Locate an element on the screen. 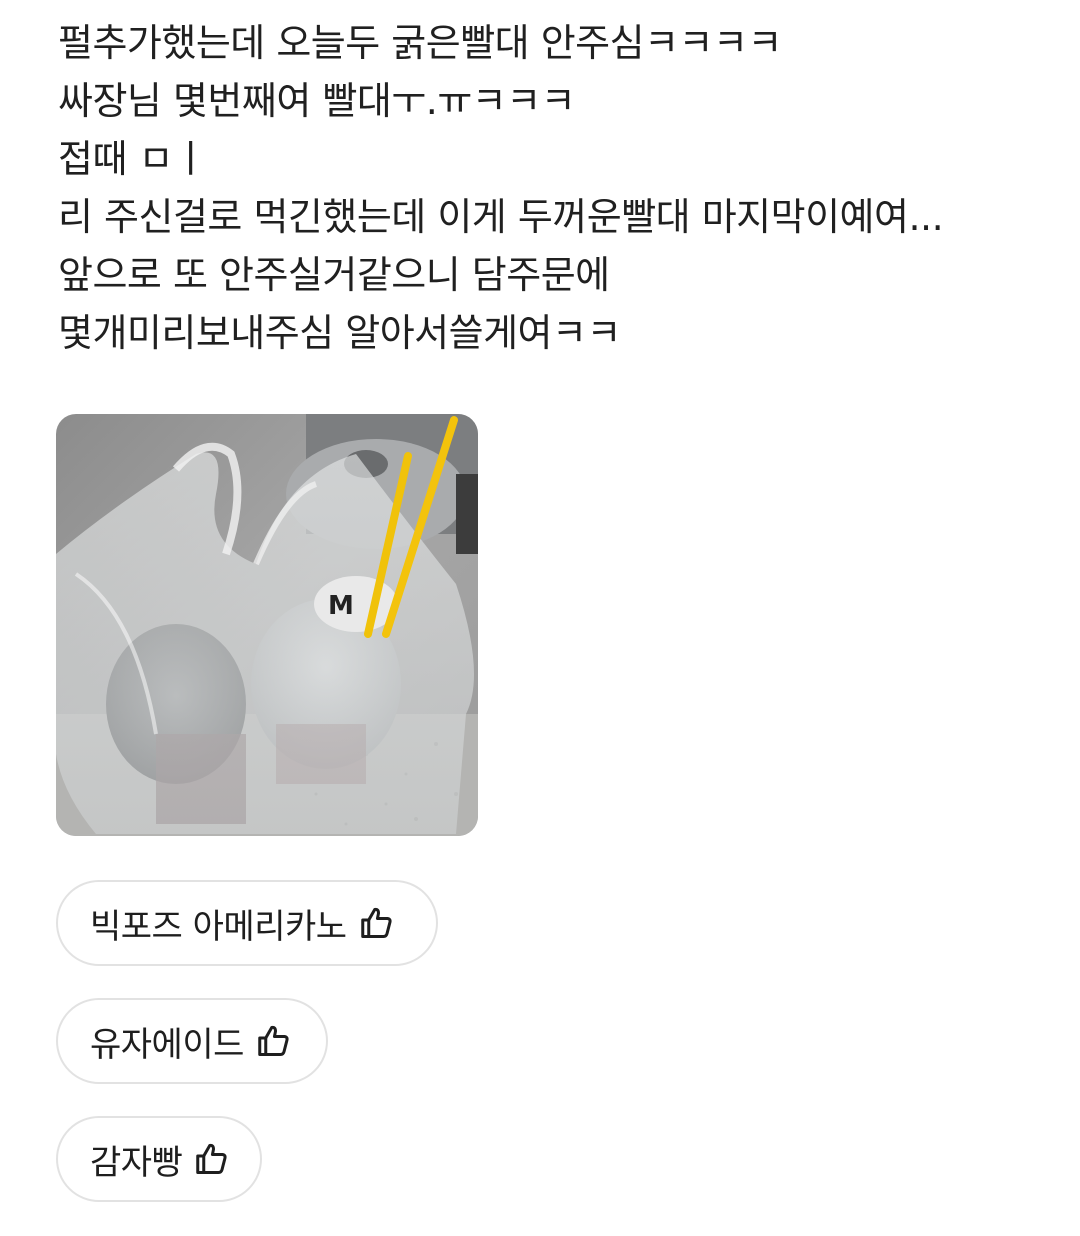 The width and height of the screenshot is (1080, 1236). menu-tag-label: 빅포즈 아메리카노 is located at coordinates (218, 926).